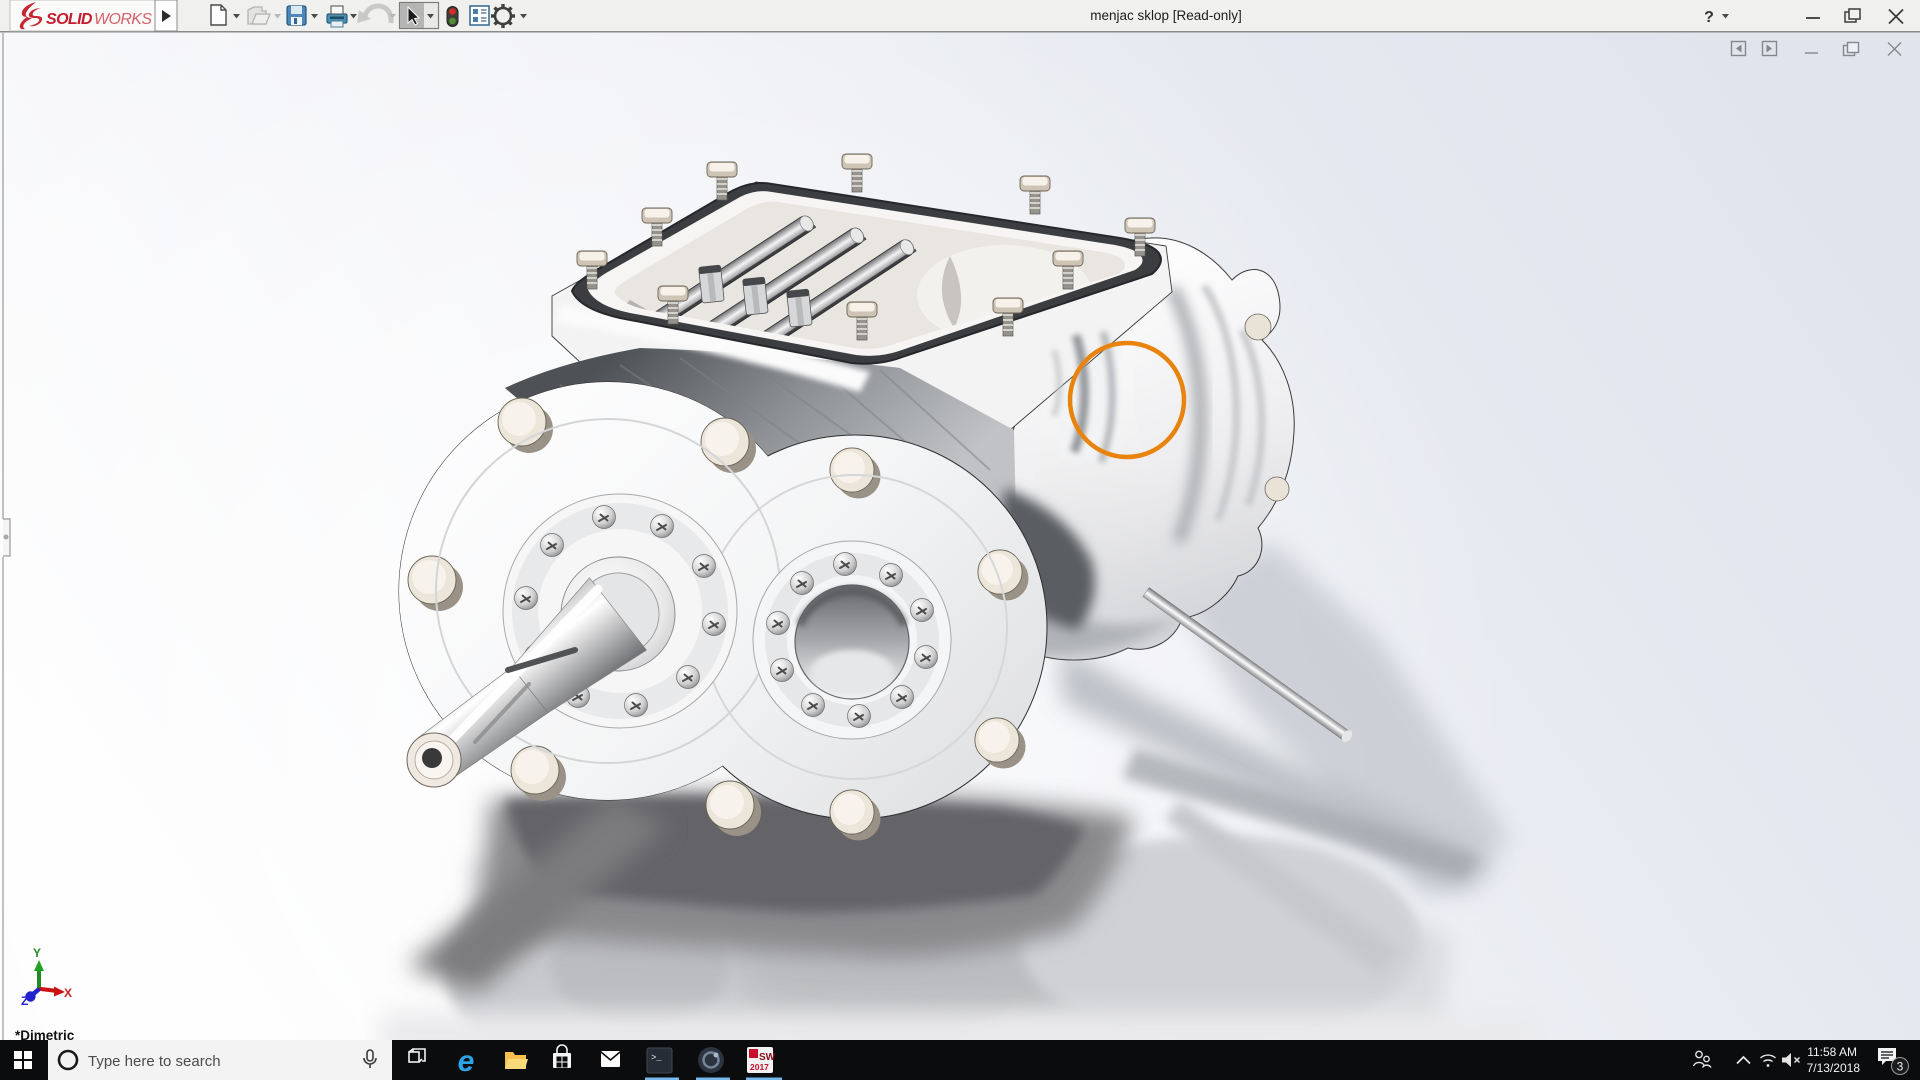 This screenshot has height=1080, width=1920. What do you see at coordinates (1832, 1052) in the screenshot?
I see `svg-text: 11:58 AM` at bounding box center [1832, 1052].